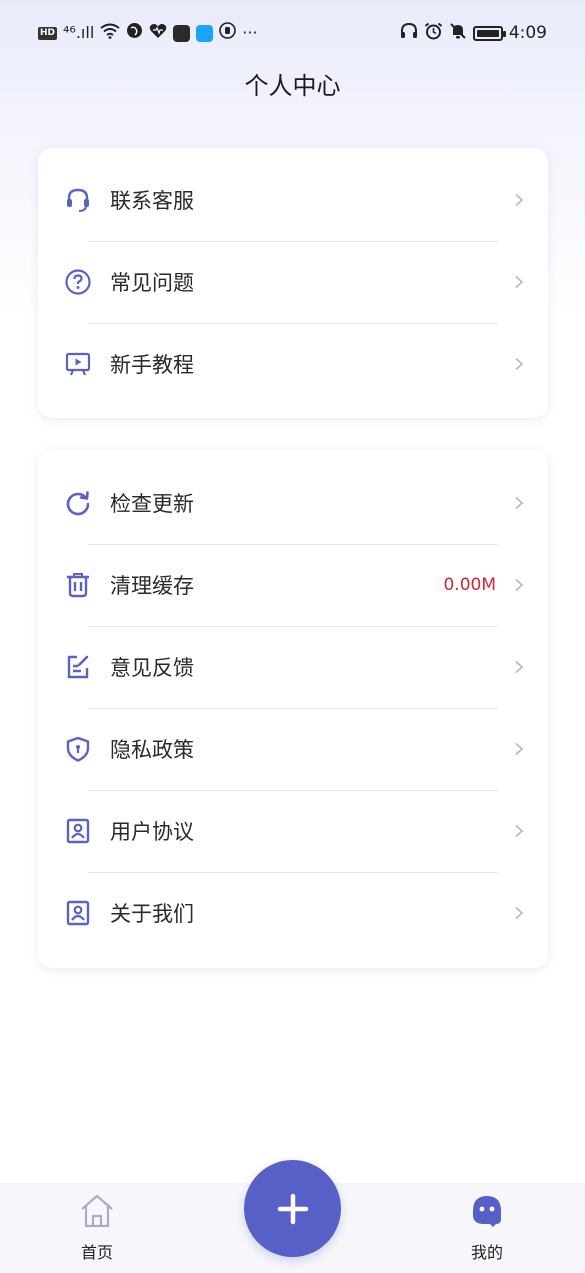 The width and height of the screenshot is (585, 1273). I want to click on globe-icon, so click(134, 33).